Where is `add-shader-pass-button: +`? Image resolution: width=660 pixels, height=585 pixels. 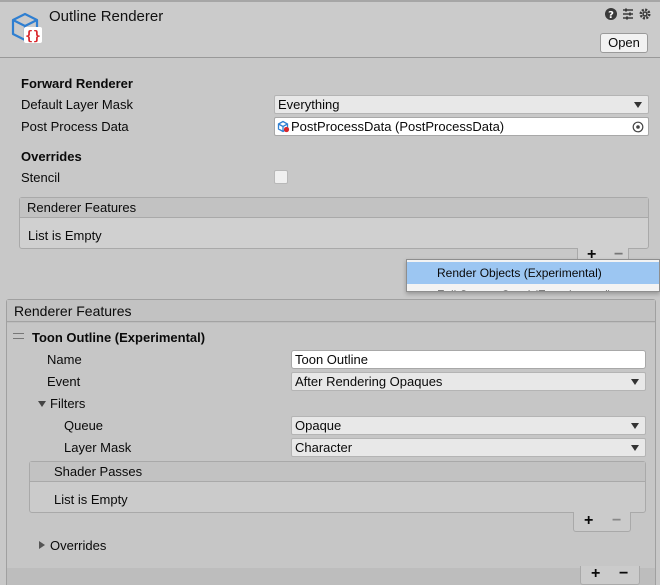 add-shader-pass-button: + is located at coordinates (588, 521).